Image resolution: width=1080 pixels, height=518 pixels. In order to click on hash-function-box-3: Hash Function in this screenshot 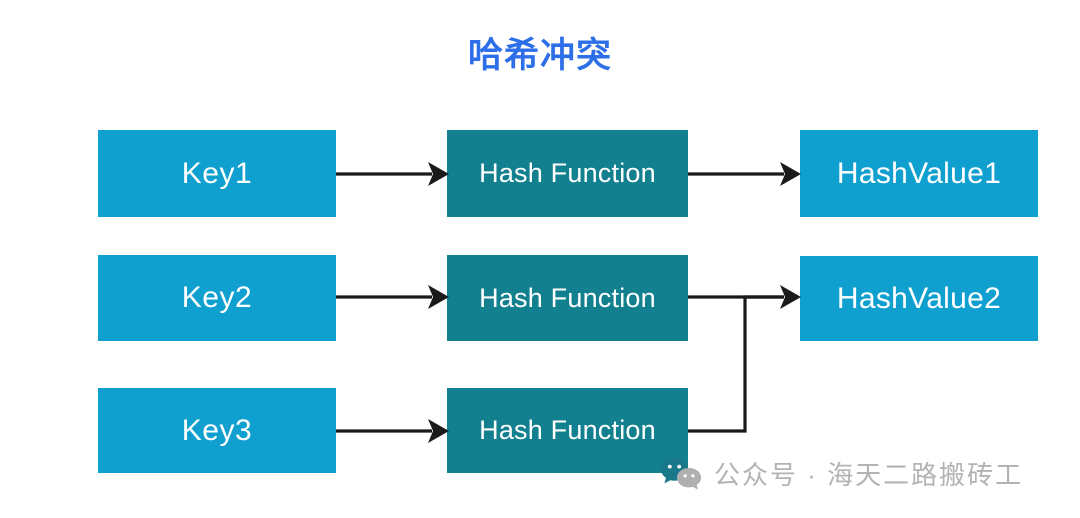, I will do `click(567, 430)`.